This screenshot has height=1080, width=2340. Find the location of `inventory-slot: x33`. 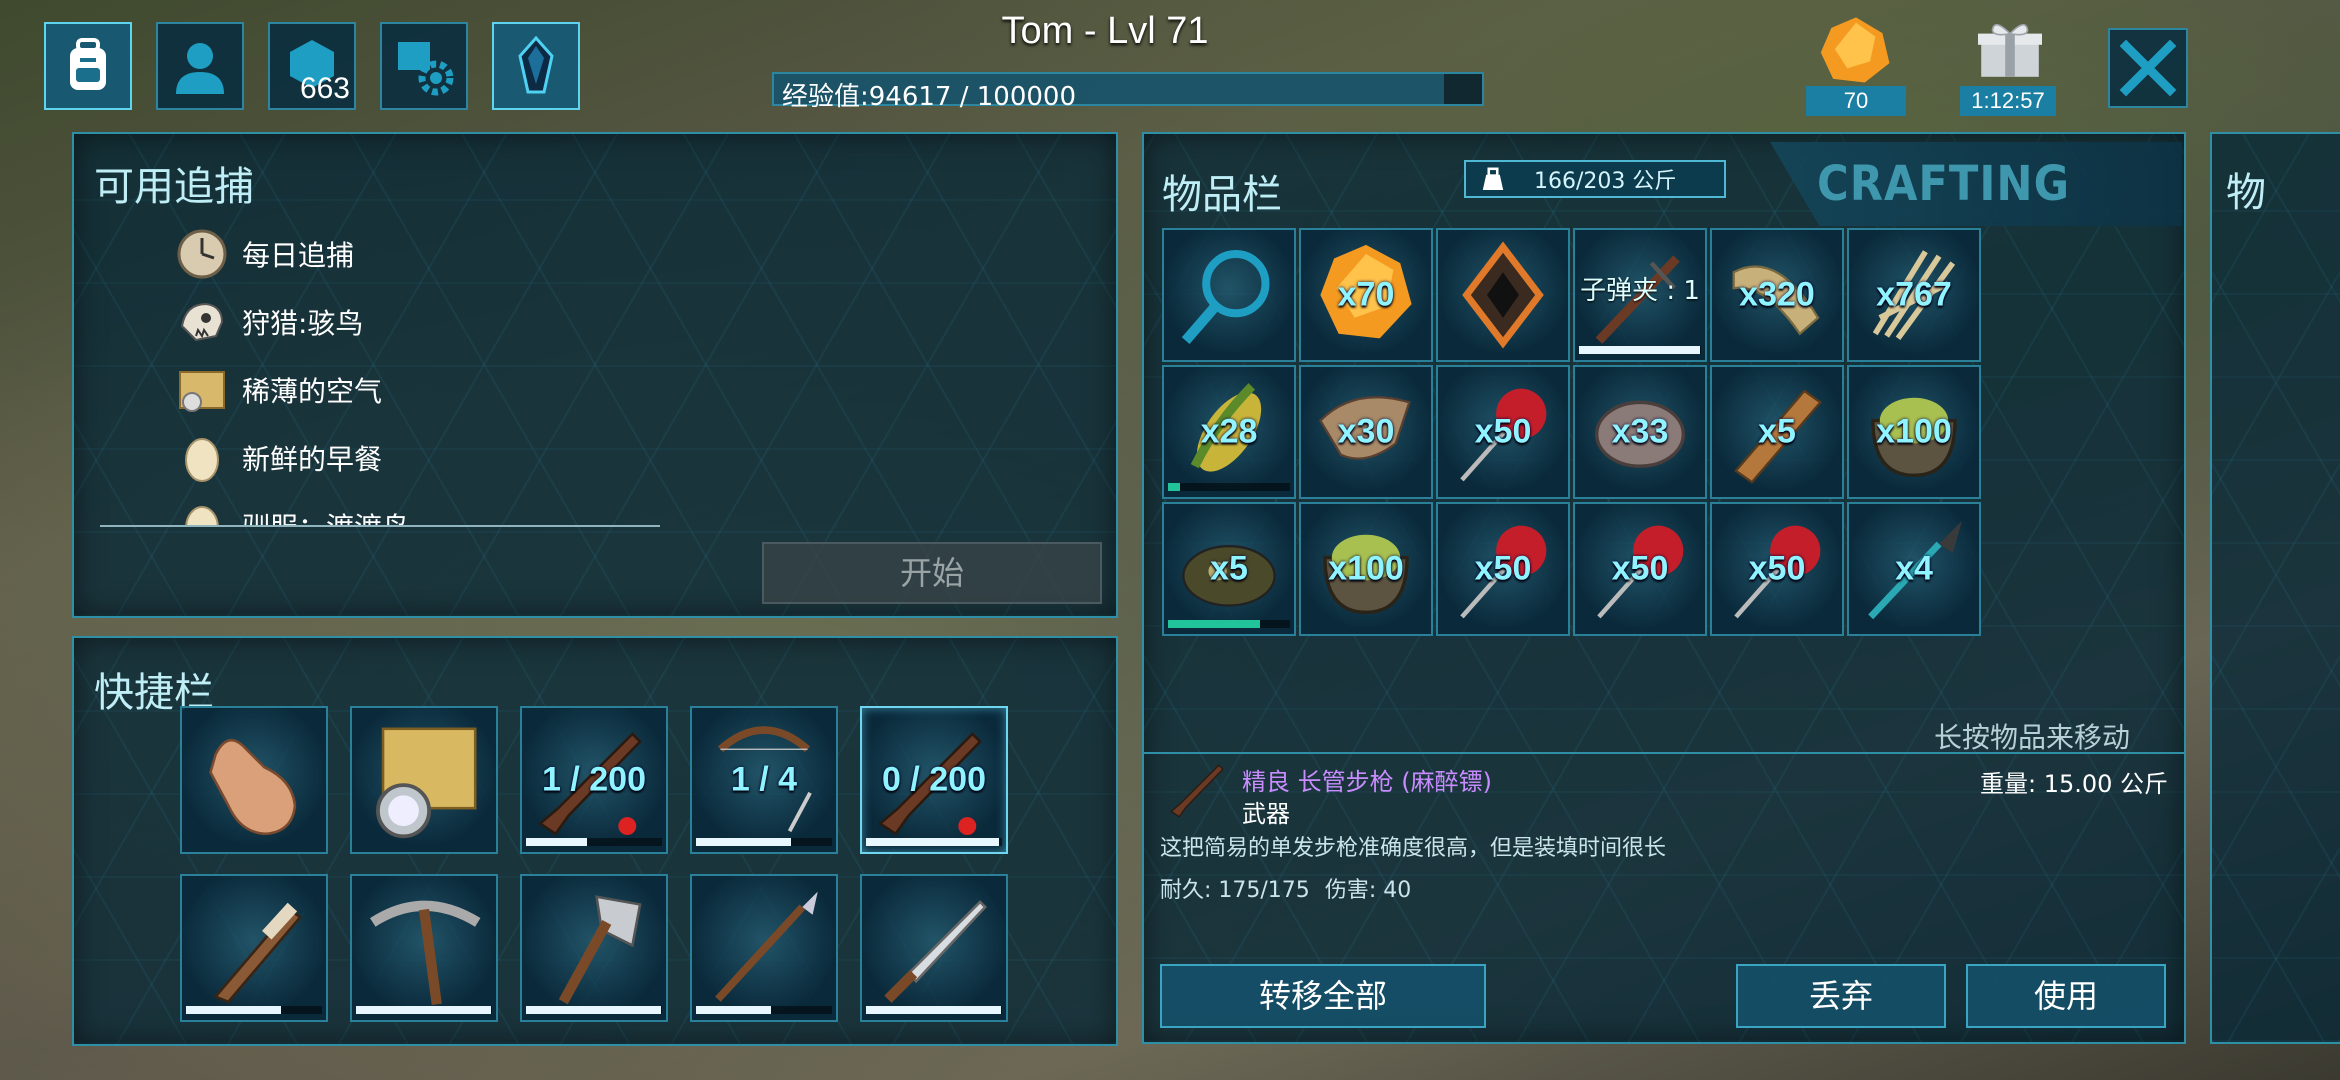

inventory-slot: x33 is located at coordinates (1640, 432).